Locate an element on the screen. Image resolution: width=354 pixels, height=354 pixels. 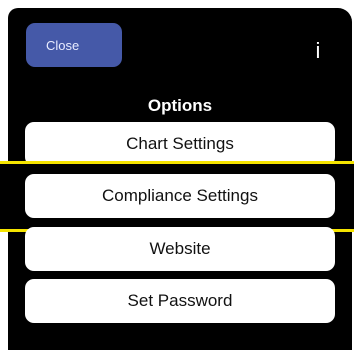
set-password-label: Set Password is located at coordinates (180, 300).